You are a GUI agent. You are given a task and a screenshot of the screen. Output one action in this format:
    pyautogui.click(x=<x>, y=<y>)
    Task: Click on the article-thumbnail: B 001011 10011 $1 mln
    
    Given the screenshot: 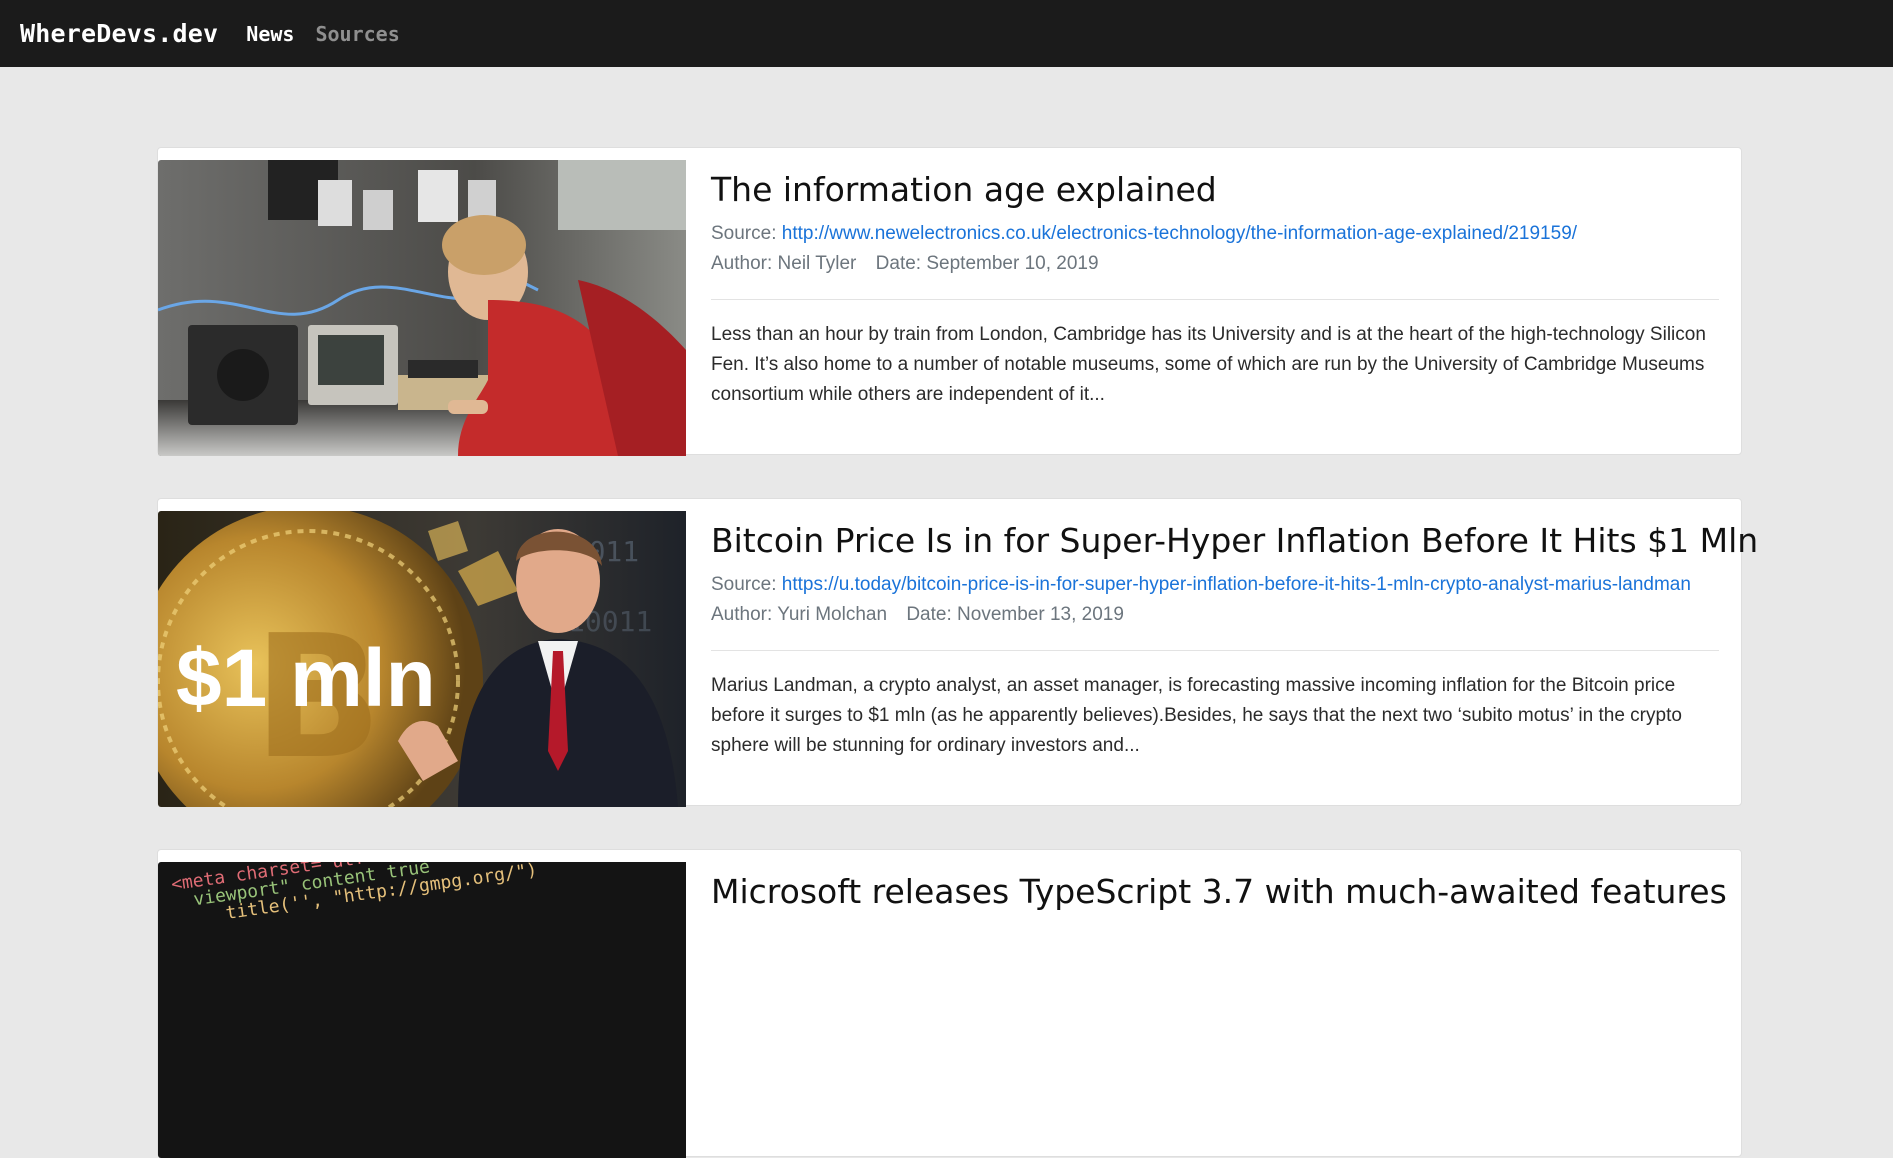 What is the action you would take?
    pyautogui.click(x=422, y=659)
    